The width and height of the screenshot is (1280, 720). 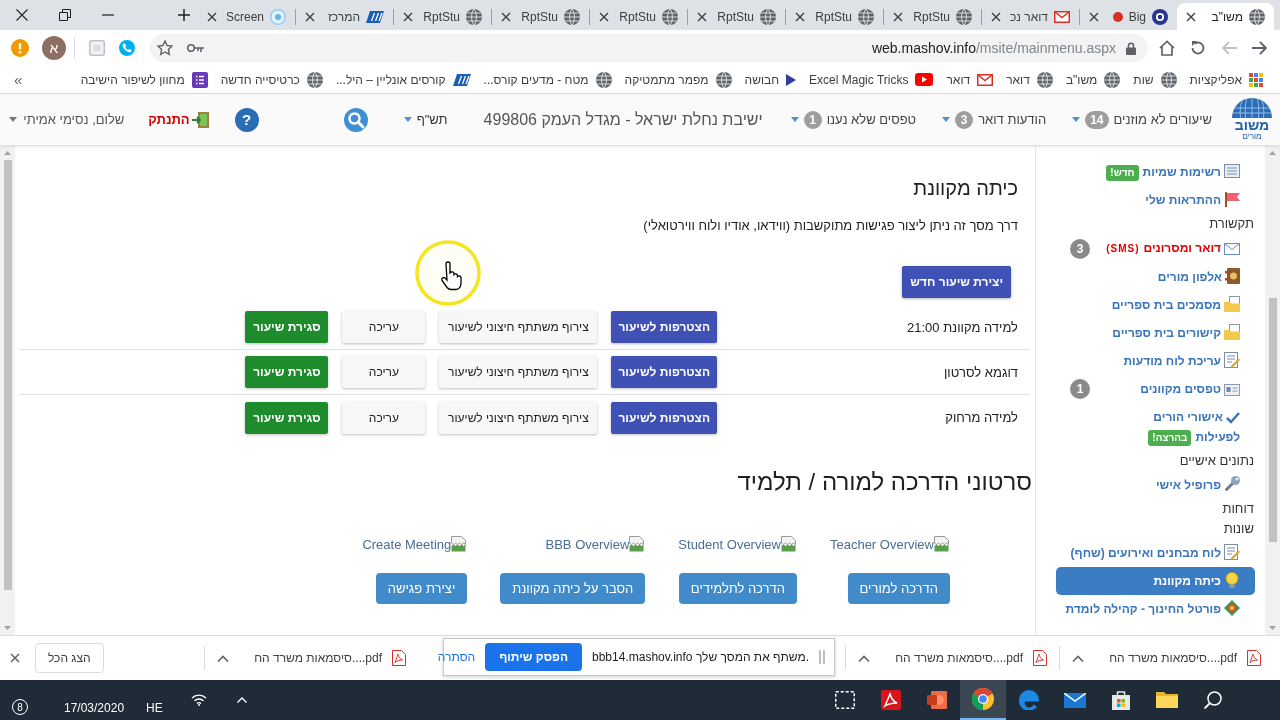 I want to click on bookmark: כרטיסייה חדשה, so click(x=271, y=79).